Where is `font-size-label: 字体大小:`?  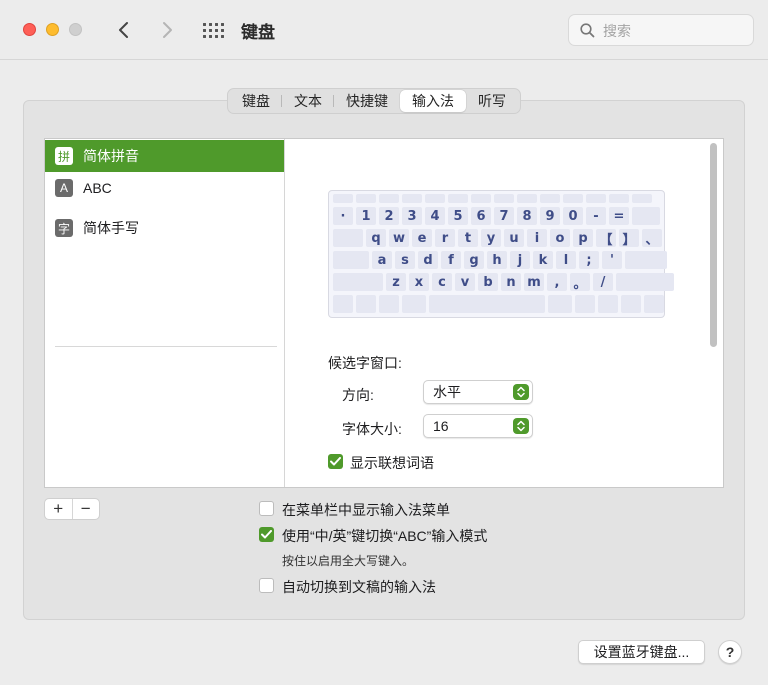 font-size-label: 字体大小: is located at coordinates (372, 429).